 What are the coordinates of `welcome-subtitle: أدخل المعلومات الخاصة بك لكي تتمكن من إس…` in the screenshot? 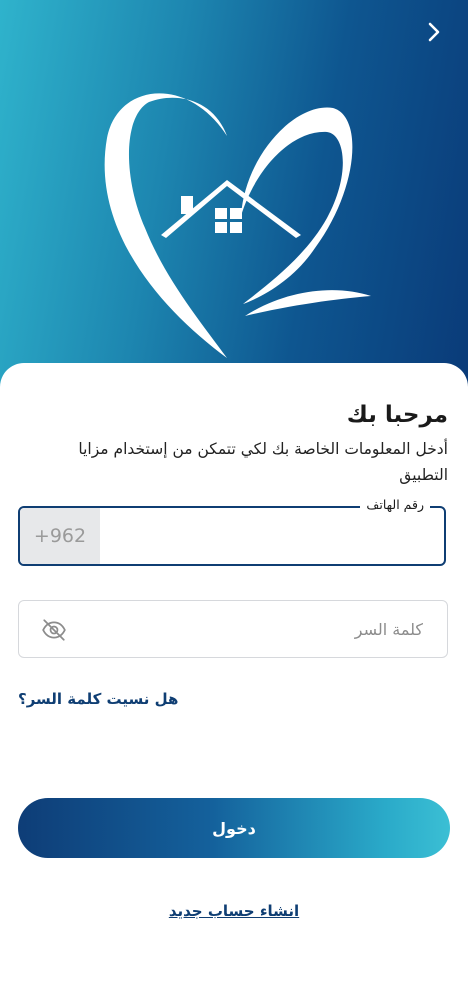 It's located at (263, 462).